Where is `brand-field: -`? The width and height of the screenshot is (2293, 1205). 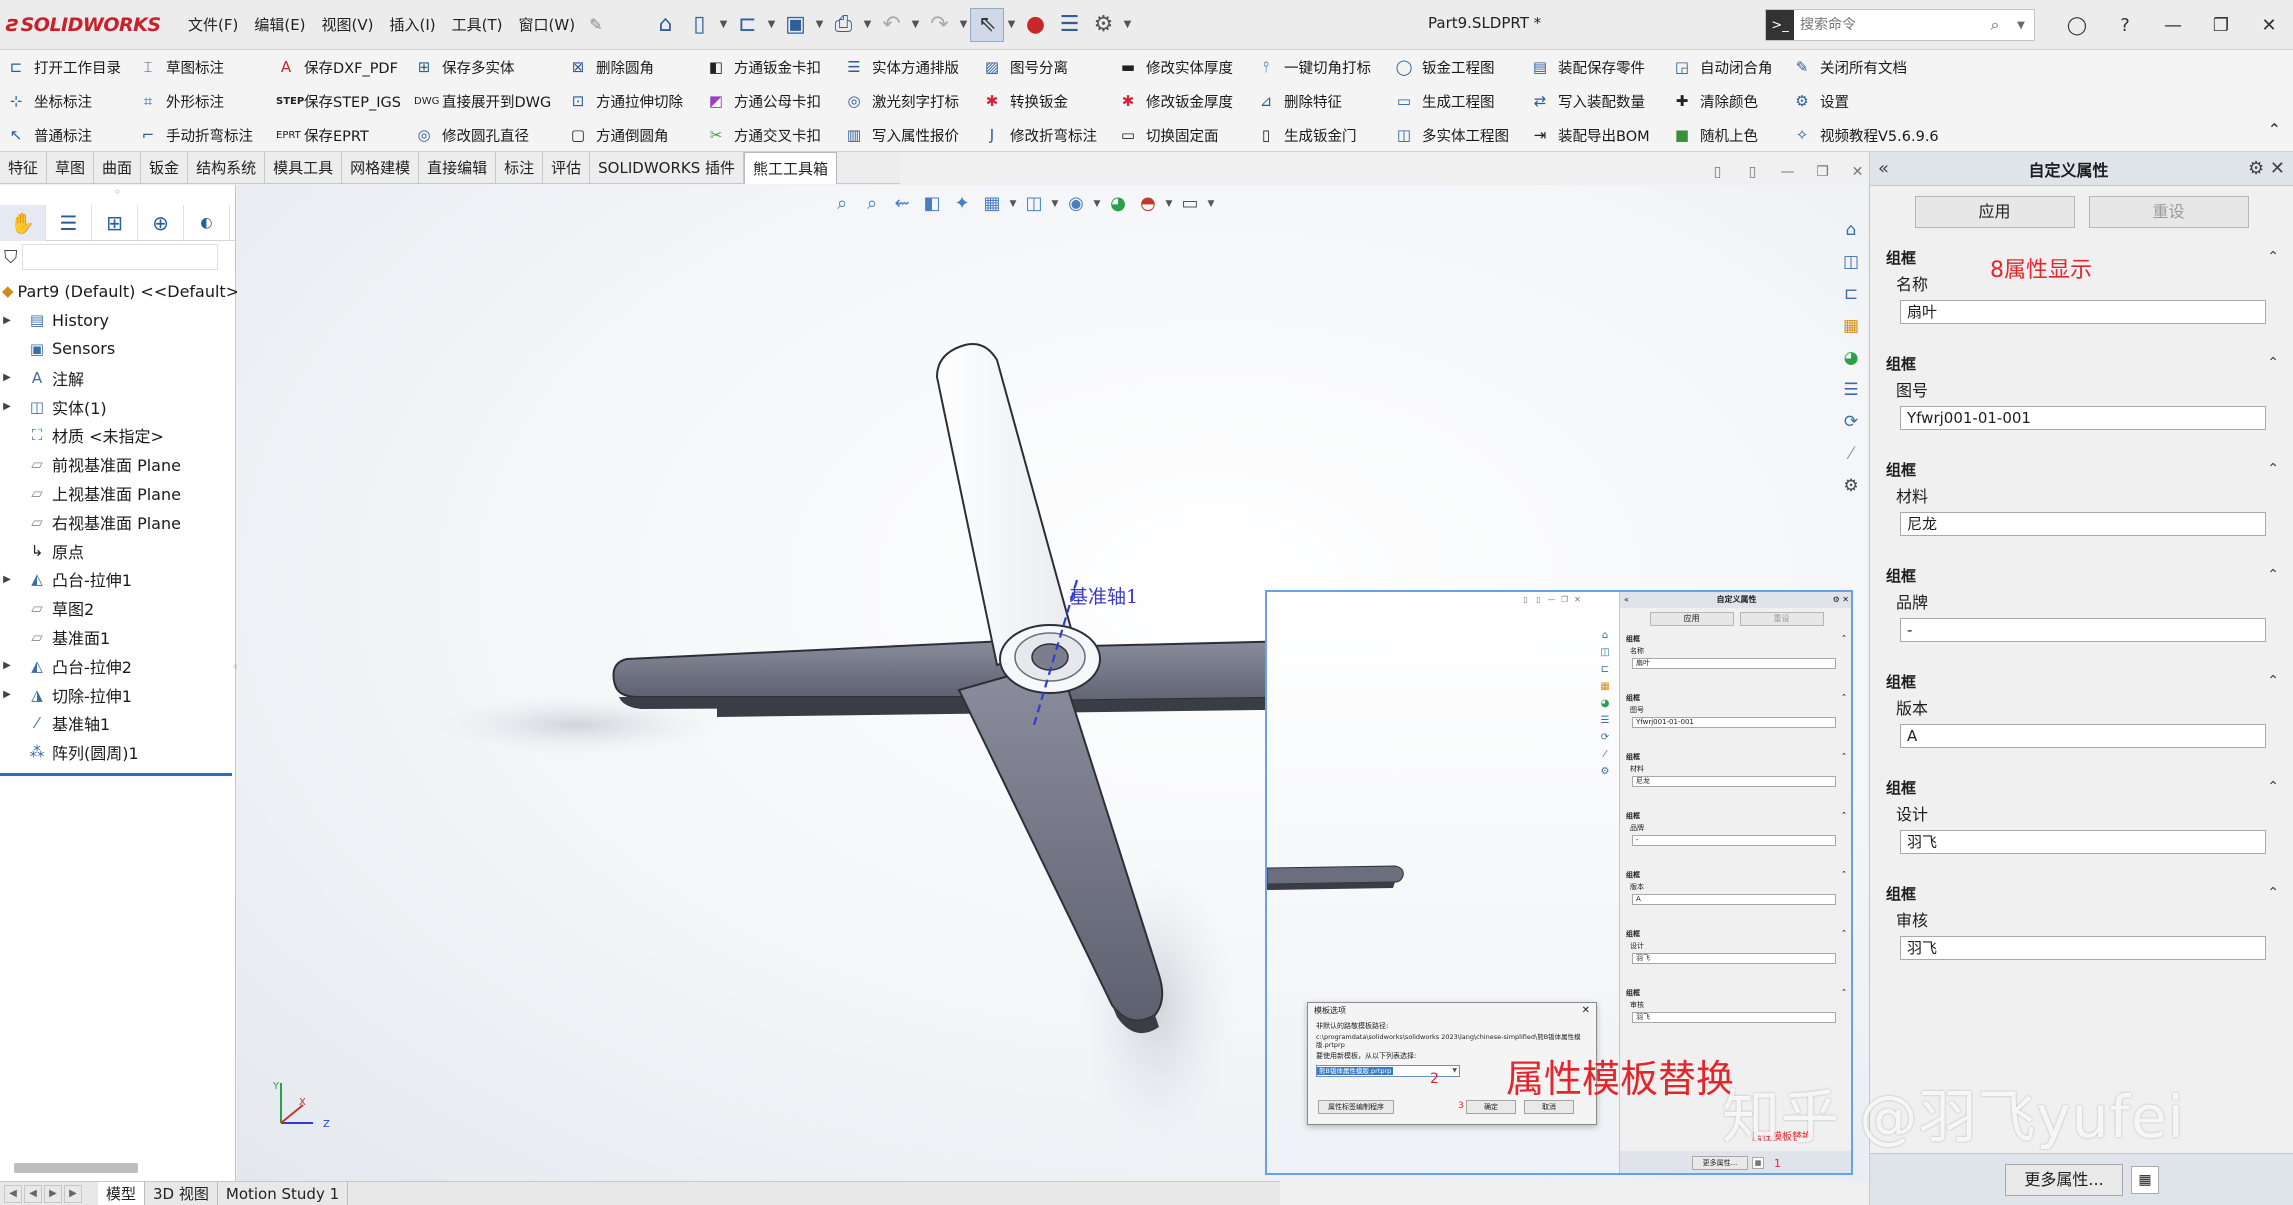 brand-field: - is located at coordinates (2083, 630).